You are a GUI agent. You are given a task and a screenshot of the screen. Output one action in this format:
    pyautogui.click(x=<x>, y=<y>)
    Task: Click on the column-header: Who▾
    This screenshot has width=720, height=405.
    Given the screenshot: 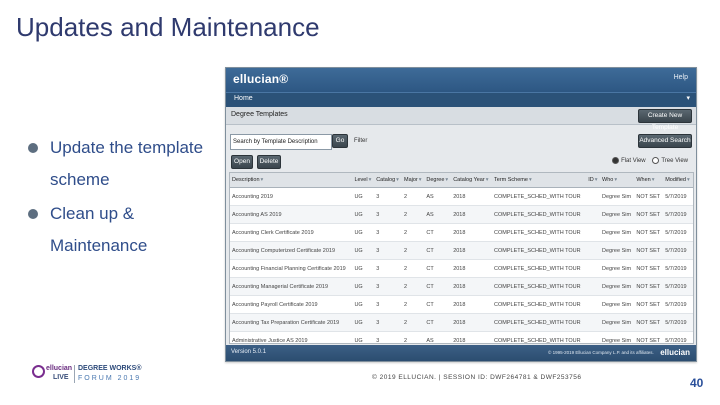 What is the action you would take?
    pyautogui.click(x=617, y=180)
    